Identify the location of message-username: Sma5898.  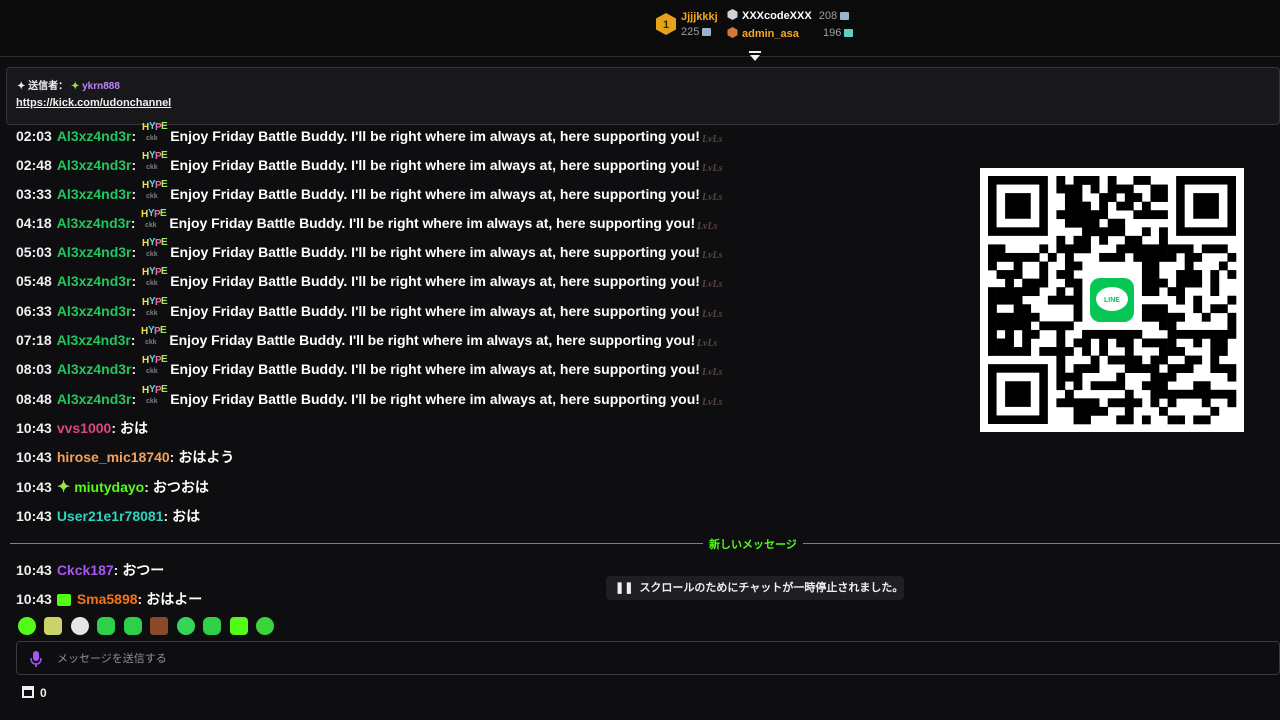
(107, 599).